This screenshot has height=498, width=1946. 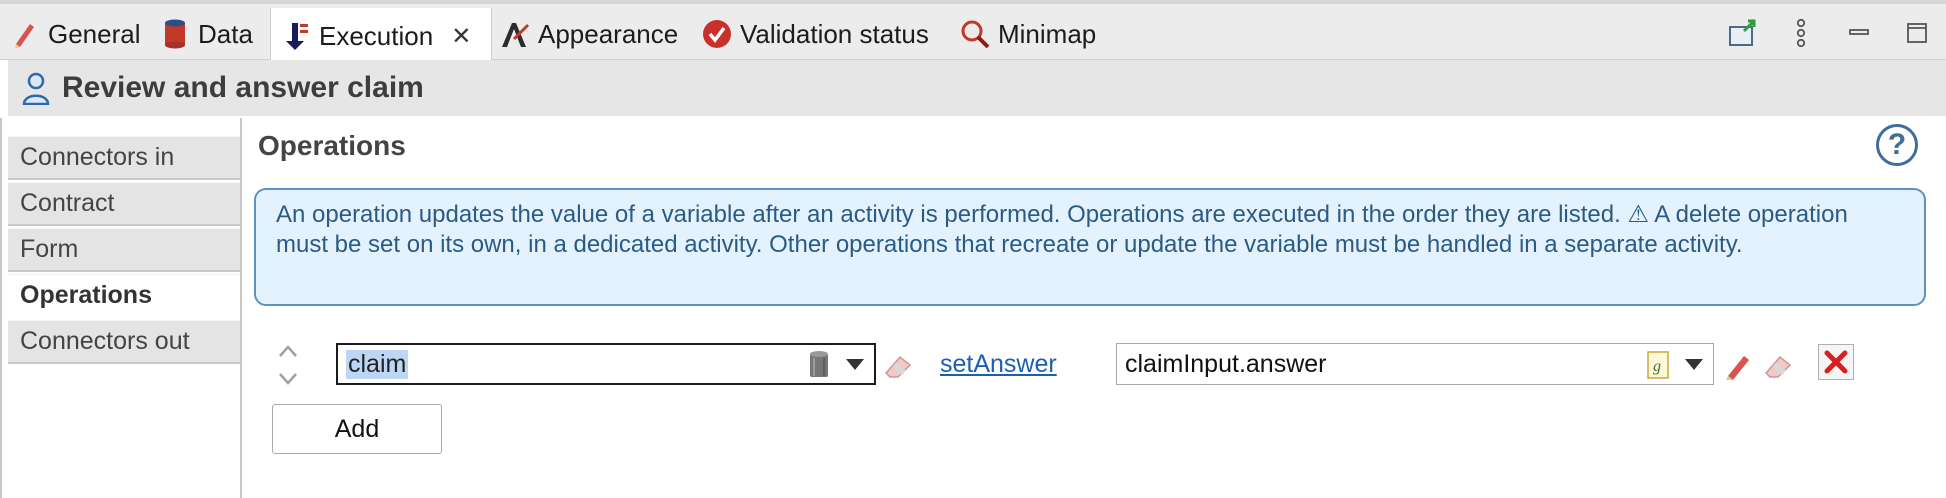 I want to click on pencil-icon, so click(x=25, y=34).